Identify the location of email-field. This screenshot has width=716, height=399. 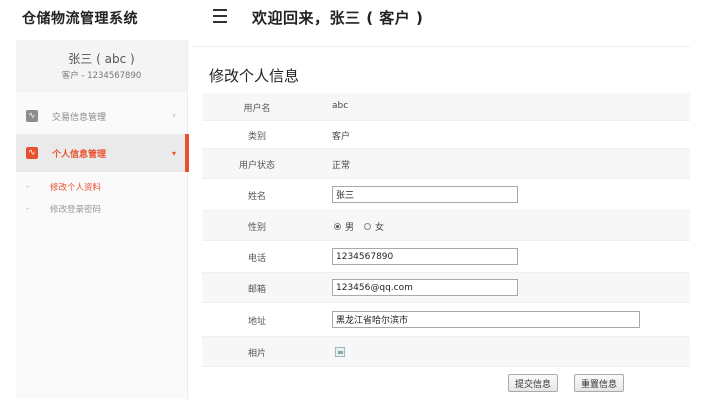
(425, 287).